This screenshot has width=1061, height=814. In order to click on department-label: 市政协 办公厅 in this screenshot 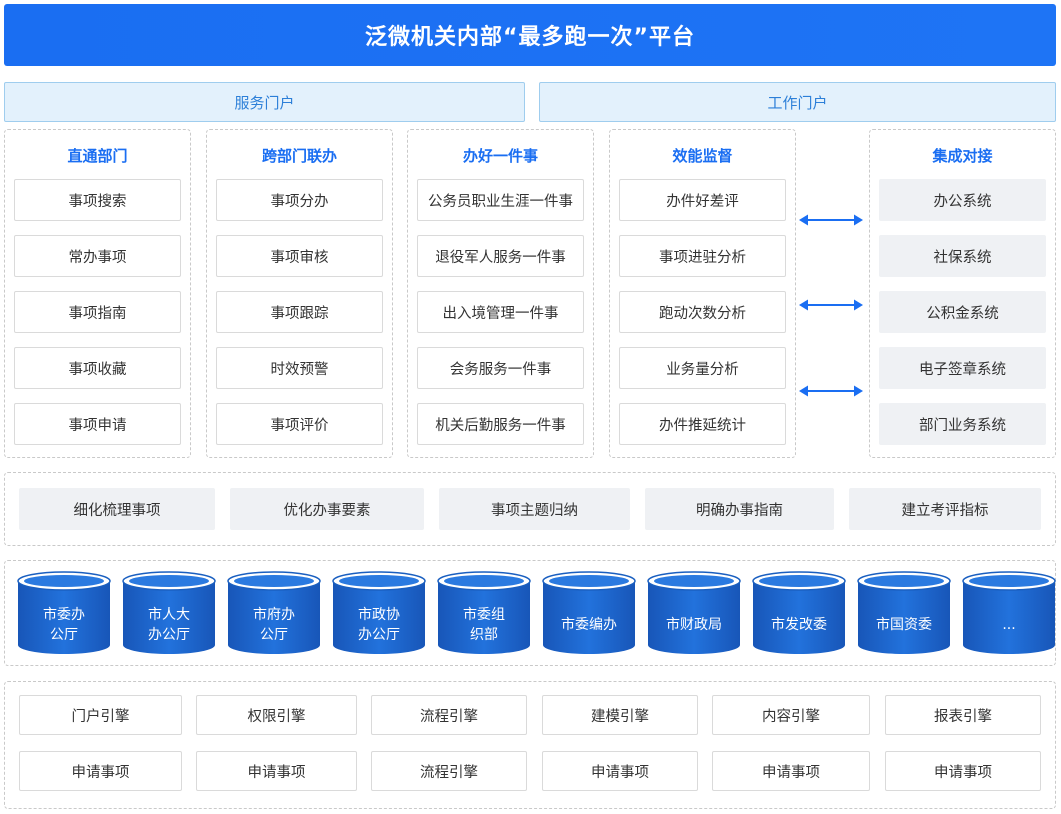, I will do `click(379, 625)`.